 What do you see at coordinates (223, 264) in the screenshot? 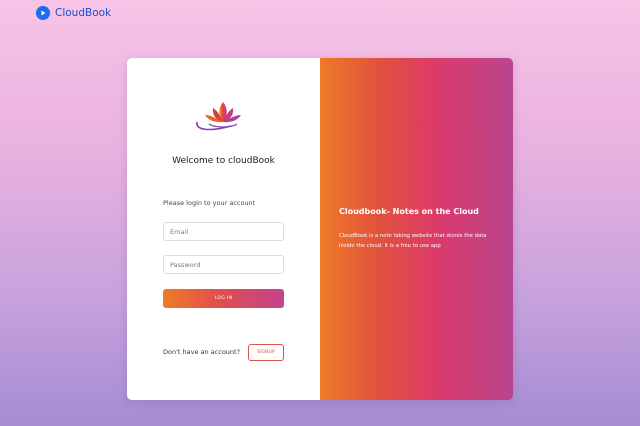
I see `password-field` at bounding box center [223, 264].